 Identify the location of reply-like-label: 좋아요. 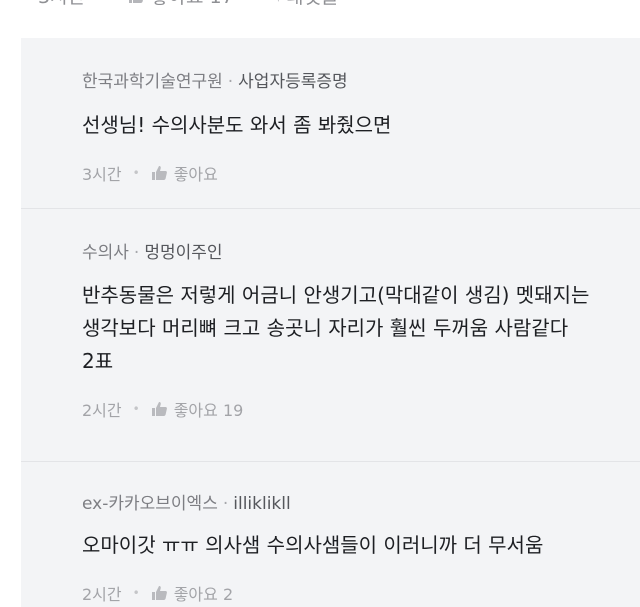
(195, 174).